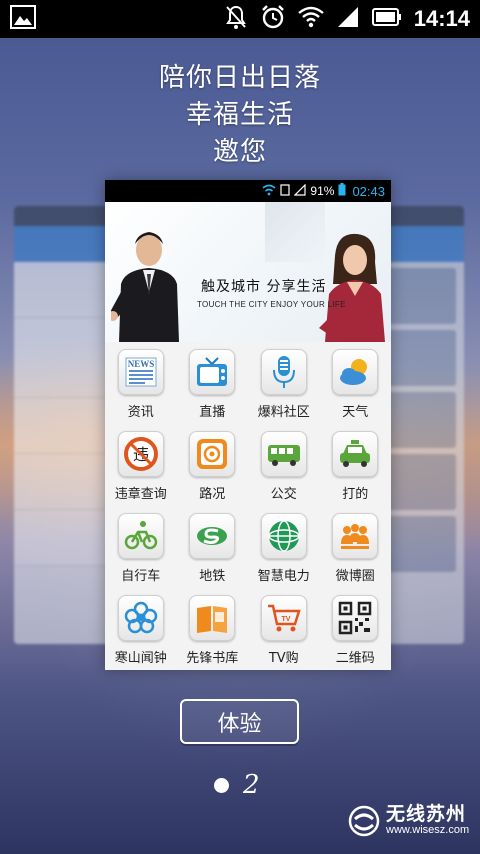 The height and width of the screenshot is (854, 480). Describe the element at coordinates (212, 371) in the screenshot. I see `tv-icon` at that location.